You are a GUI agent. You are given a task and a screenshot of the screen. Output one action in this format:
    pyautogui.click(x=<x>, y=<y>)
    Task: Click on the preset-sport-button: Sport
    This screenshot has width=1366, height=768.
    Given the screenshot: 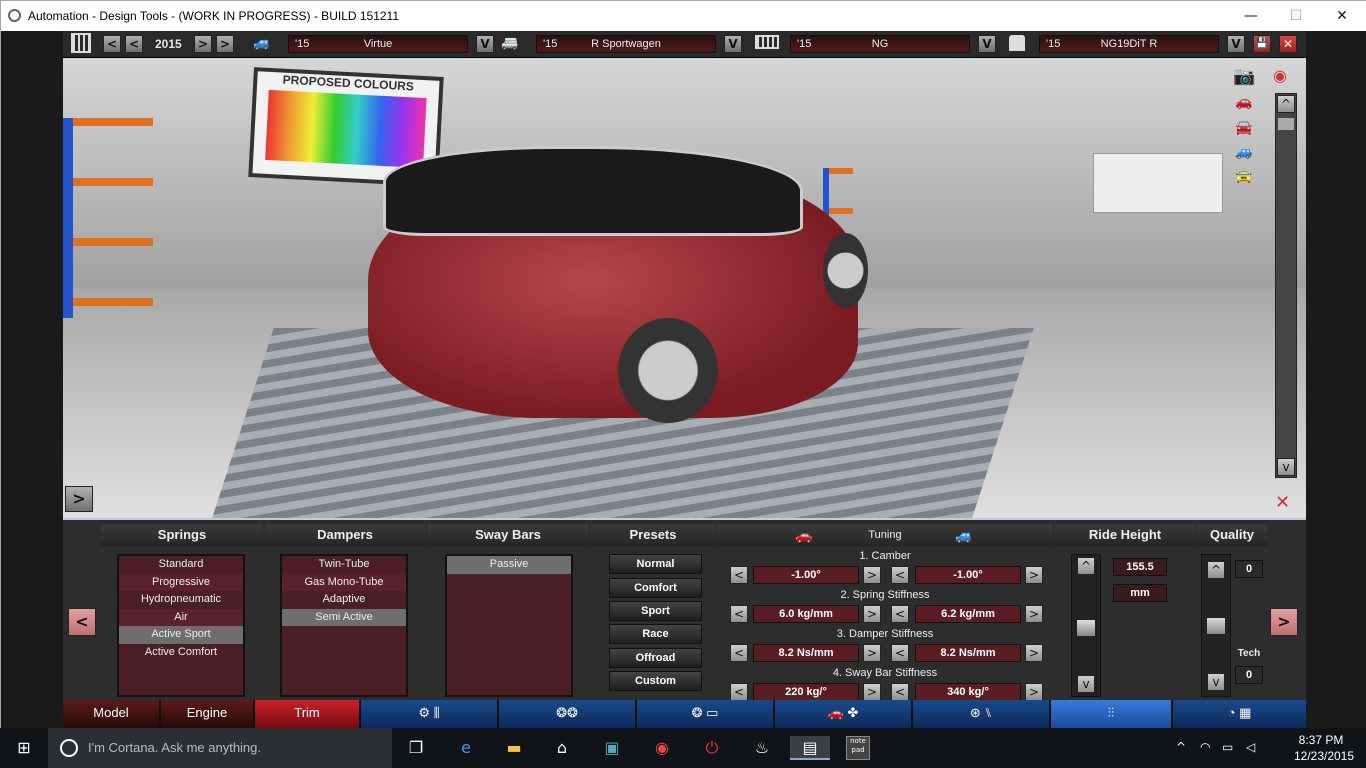 What is the action you would take?
    pyautogui.click(x=655, y=611)
    